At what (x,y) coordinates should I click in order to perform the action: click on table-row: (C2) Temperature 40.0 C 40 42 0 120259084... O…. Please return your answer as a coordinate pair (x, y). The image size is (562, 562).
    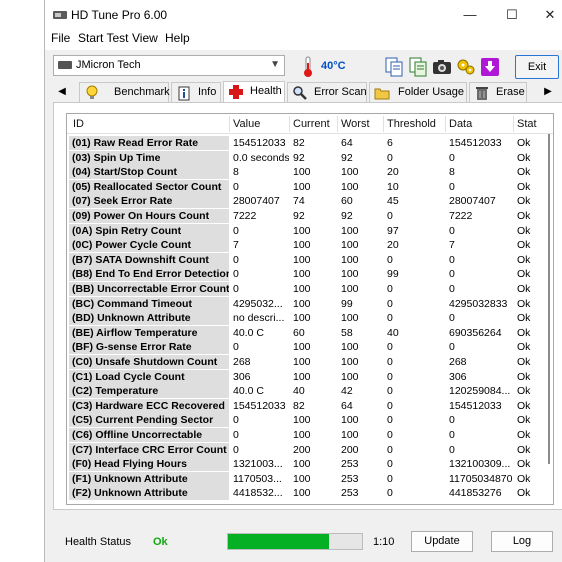
    Looking at the image, I should click on (301, 391).